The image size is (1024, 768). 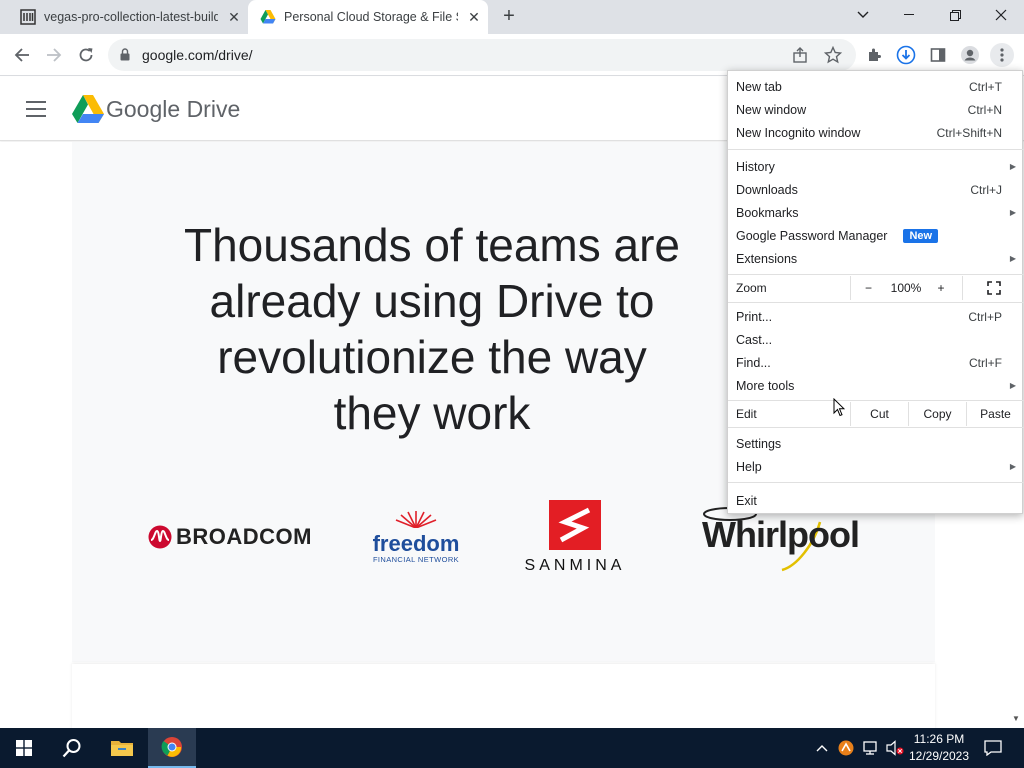 I want to click on share-icon, so click(x=800, y=55).